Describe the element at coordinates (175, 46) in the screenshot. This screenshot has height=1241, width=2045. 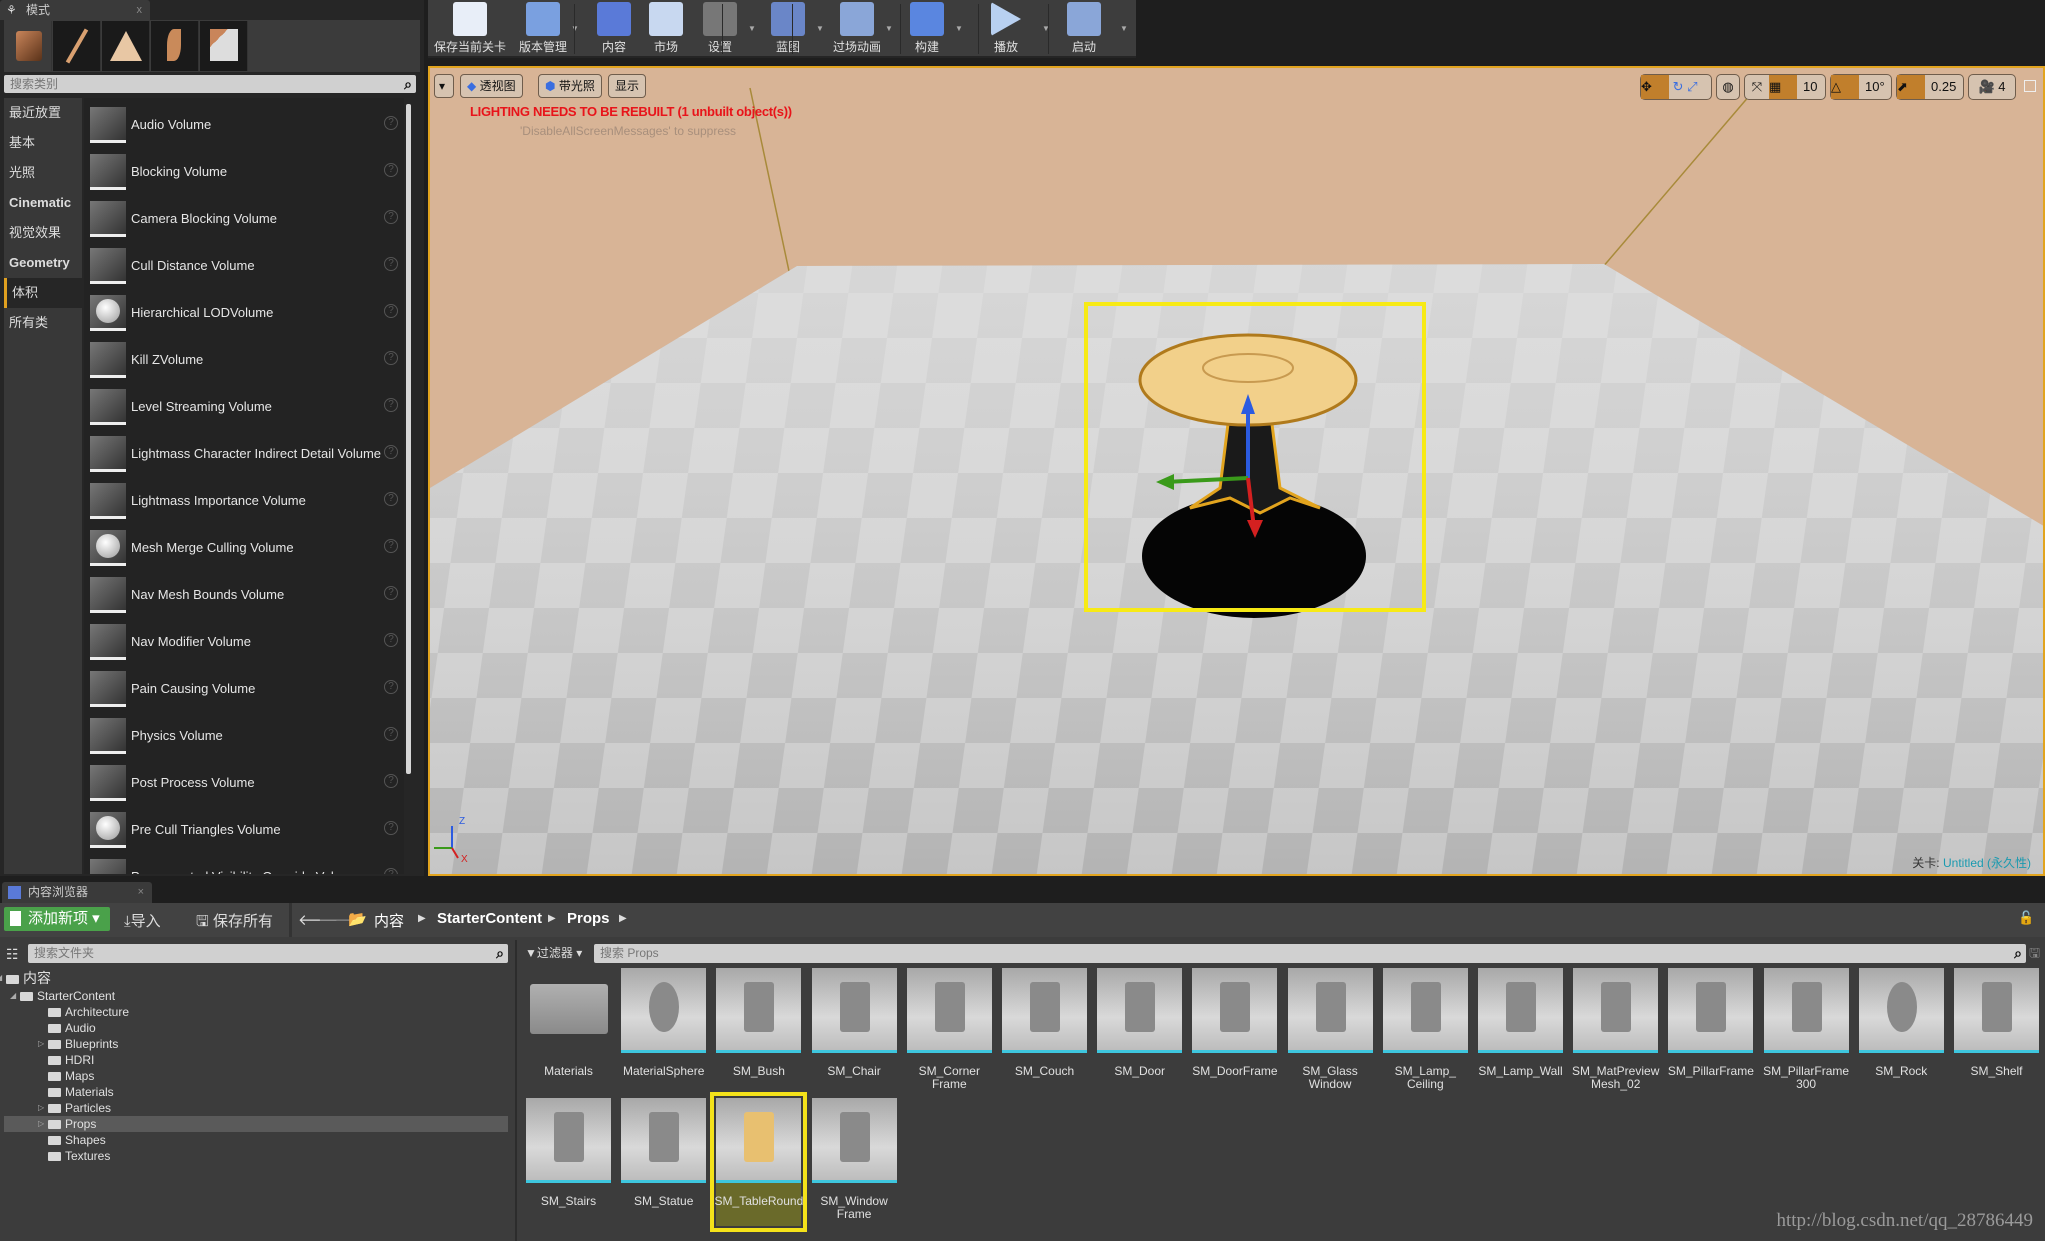
I see `foliage-mode-button` at that location.